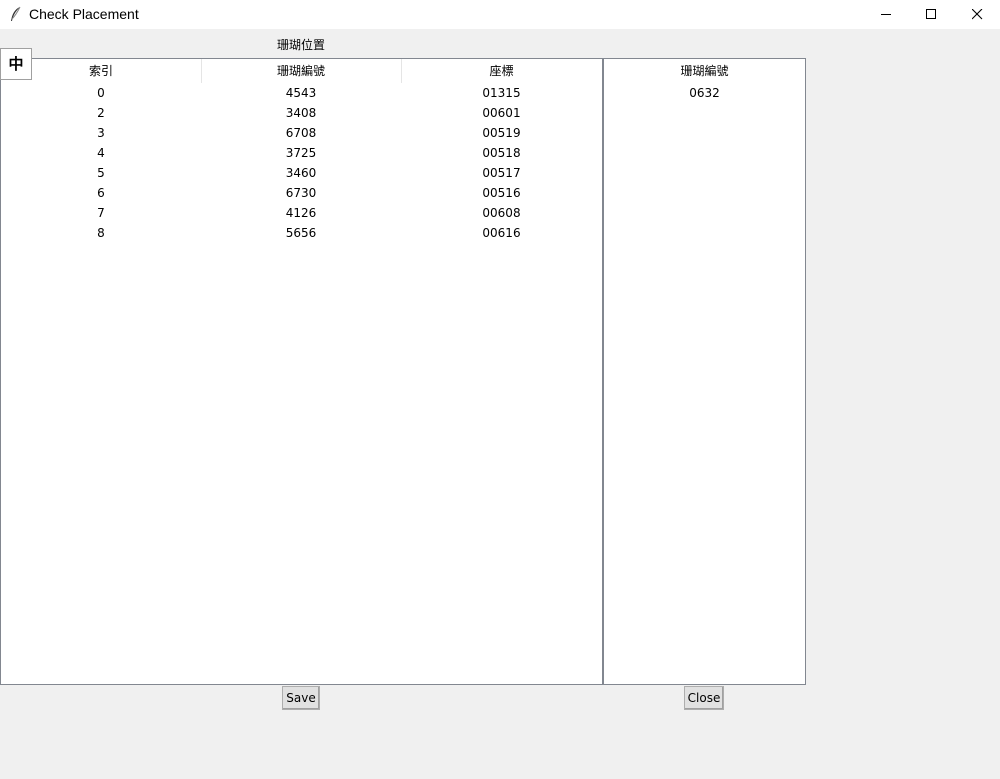 This screenshot has height=779, width=1000. What do you see at coordinates (501, 93) in the screenshot?
I see `cell-coord: 01315` at bounding box center [501, 93].